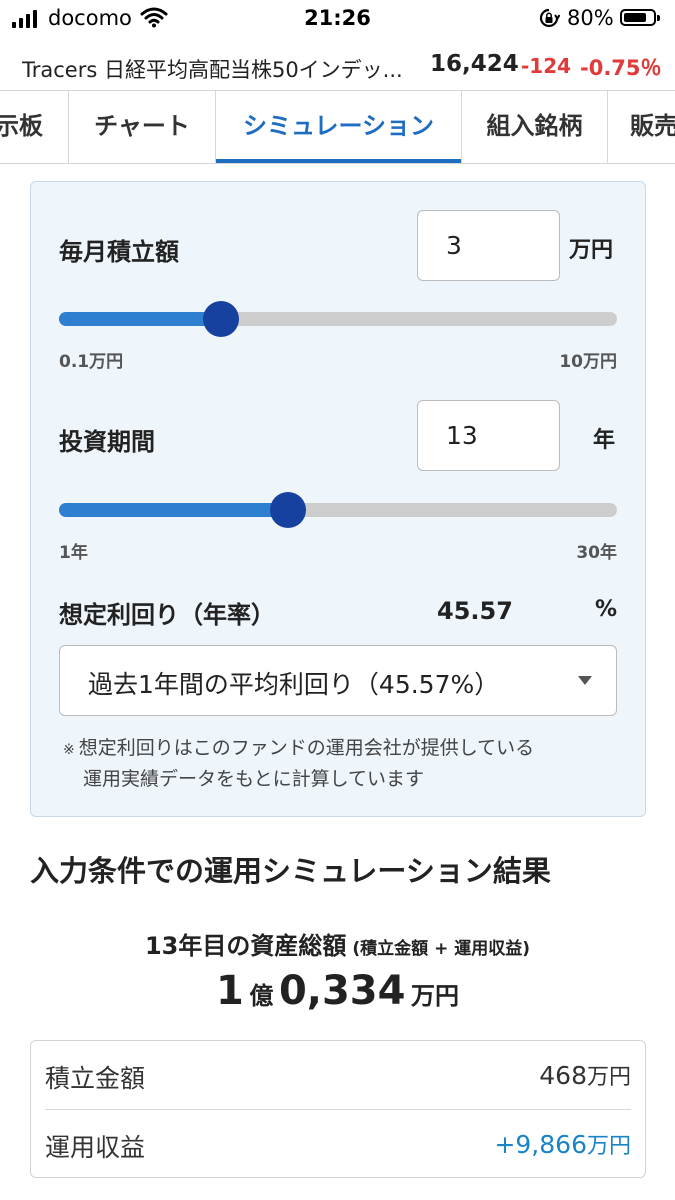  What do you see at coordinates (73, 553) in the screenshot?
I see `period-min-label: 1年` at bounding box center [73, 553].